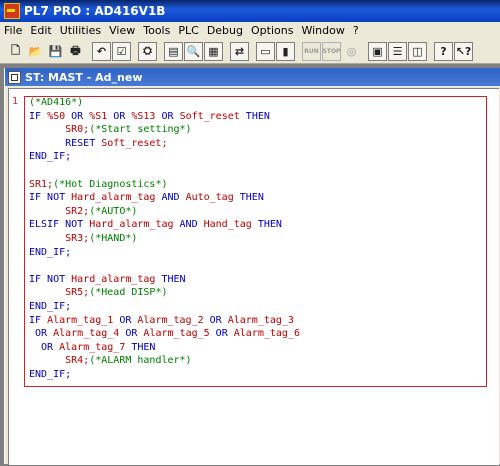  I want to click on variable: SR2;, so click(77, 211).